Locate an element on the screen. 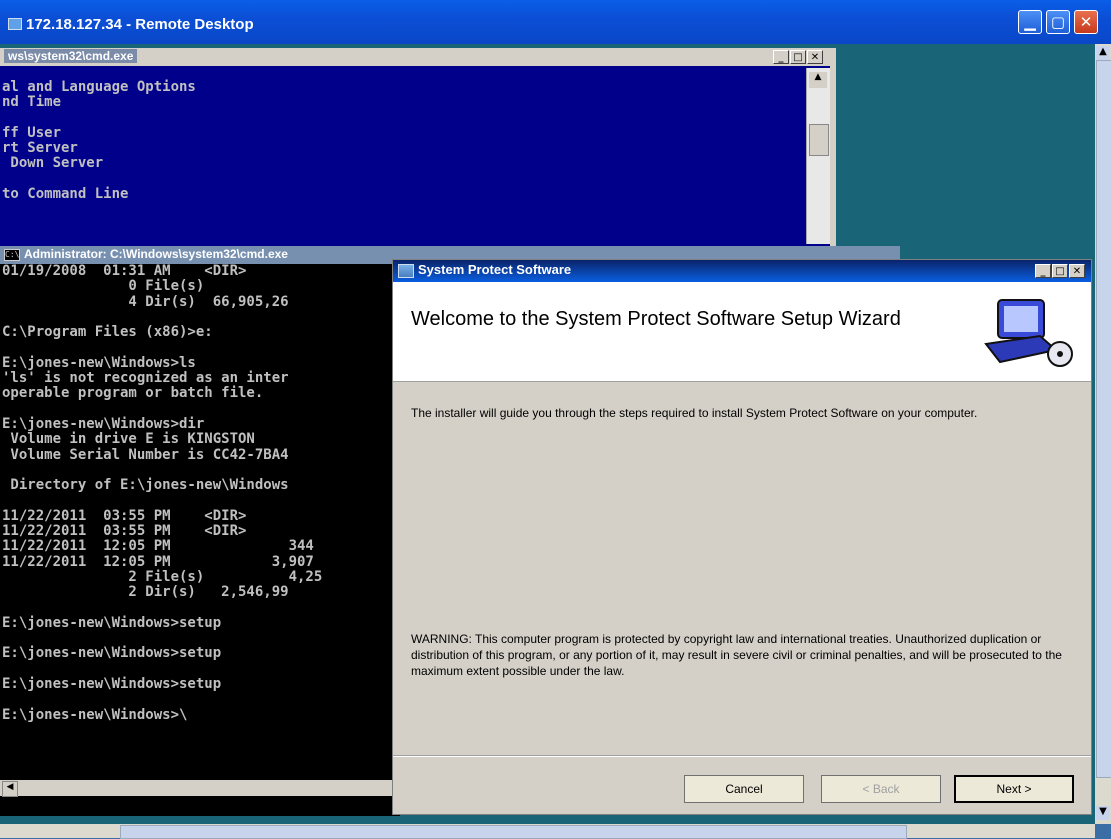 Image resolution: width=1111 pixels, height=839 pixels. maximize-button: ▢ is located at coordinates (1058, 22).